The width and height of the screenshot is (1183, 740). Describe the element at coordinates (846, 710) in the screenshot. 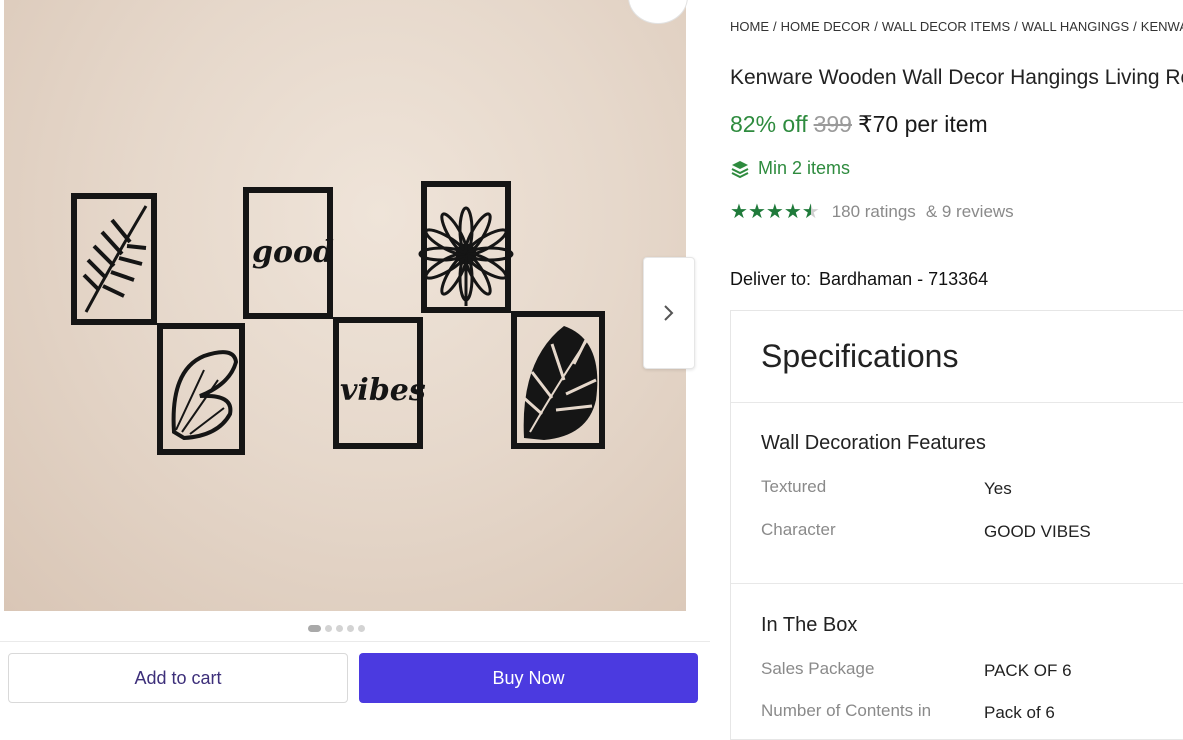

I see `spec-key: Number of Contents in` at that location.